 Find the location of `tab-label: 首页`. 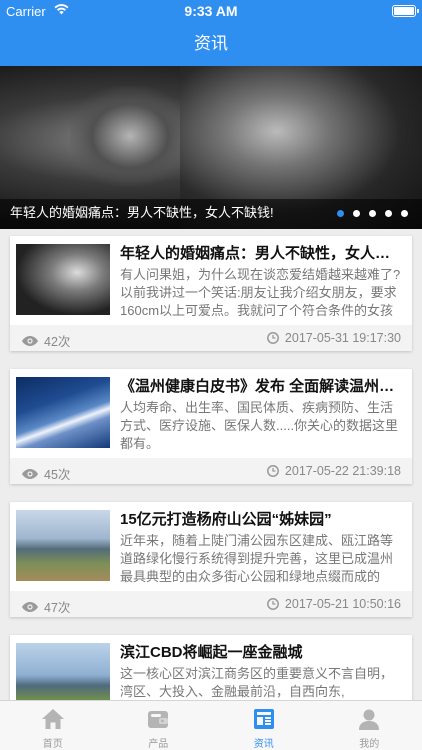

tab-label: 首页 is located at coordinates (52, 744).